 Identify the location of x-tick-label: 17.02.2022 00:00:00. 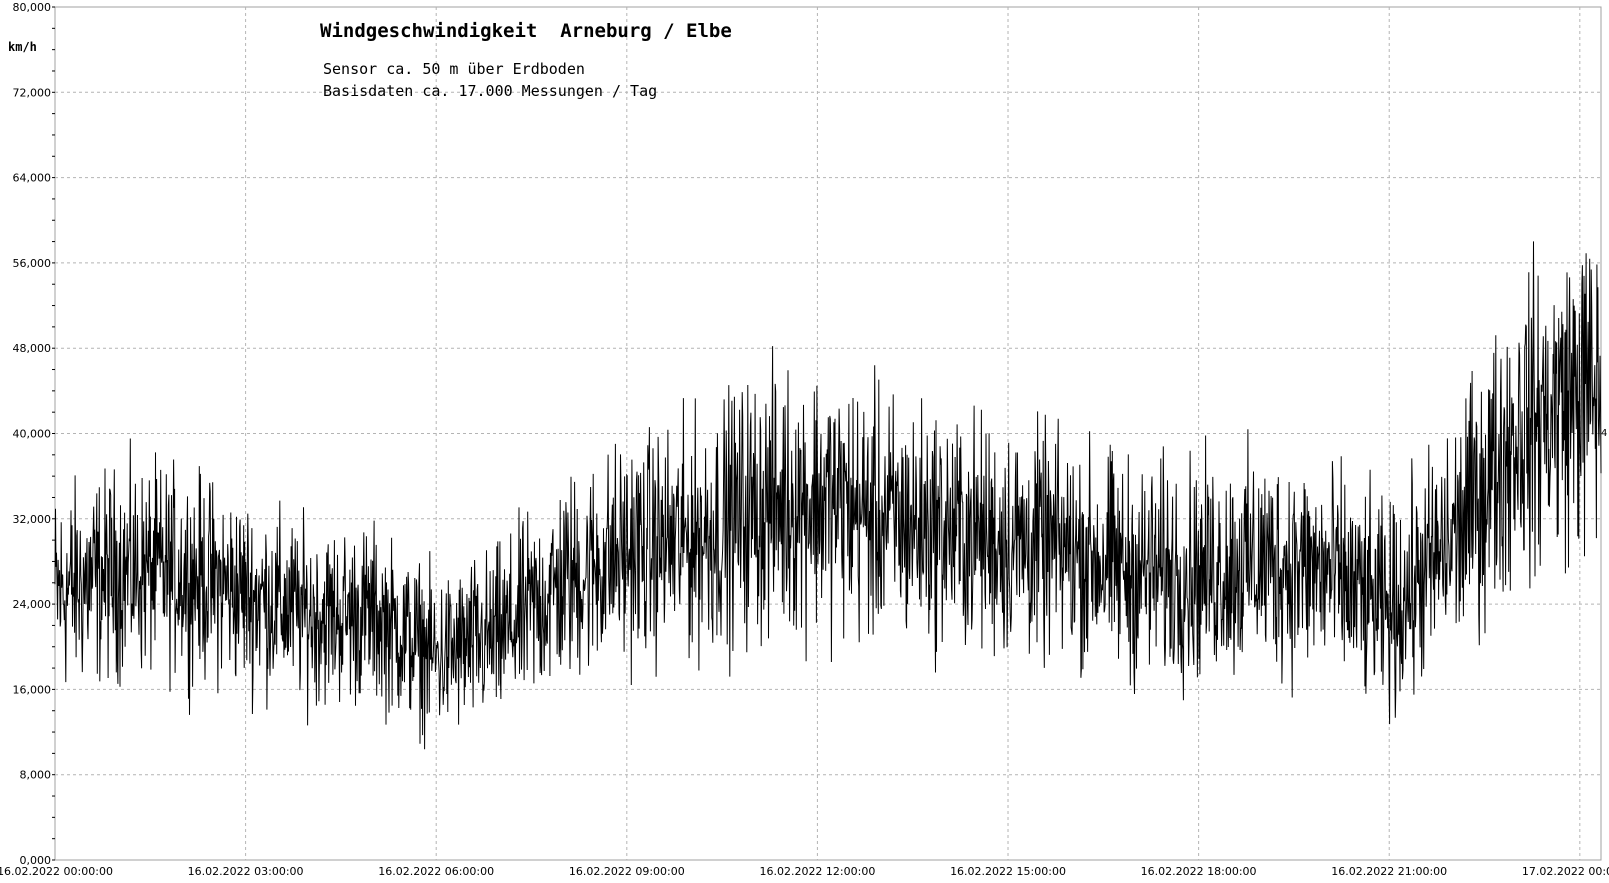
(1565, 871).